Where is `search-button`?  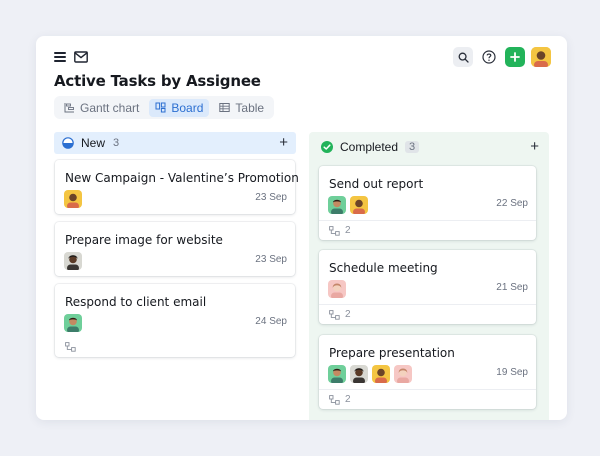 search-button is located at coordinates (463, 57).